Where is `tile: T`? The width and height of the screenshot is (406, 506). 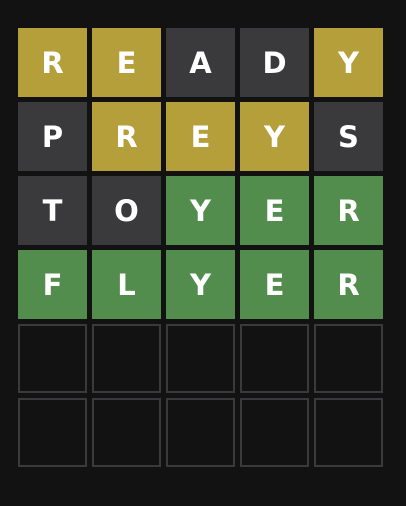 tile: T is located at coordinates (52, 210).